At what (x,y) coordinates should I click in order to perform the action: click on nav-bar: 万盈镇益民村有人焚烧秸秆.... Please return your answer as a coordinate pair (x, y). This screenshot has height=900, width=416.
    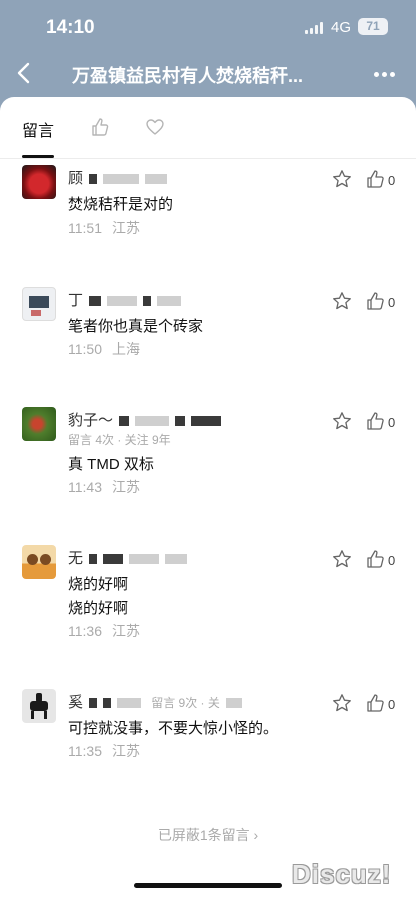
    Looking at the image, I should click on (208, 74).